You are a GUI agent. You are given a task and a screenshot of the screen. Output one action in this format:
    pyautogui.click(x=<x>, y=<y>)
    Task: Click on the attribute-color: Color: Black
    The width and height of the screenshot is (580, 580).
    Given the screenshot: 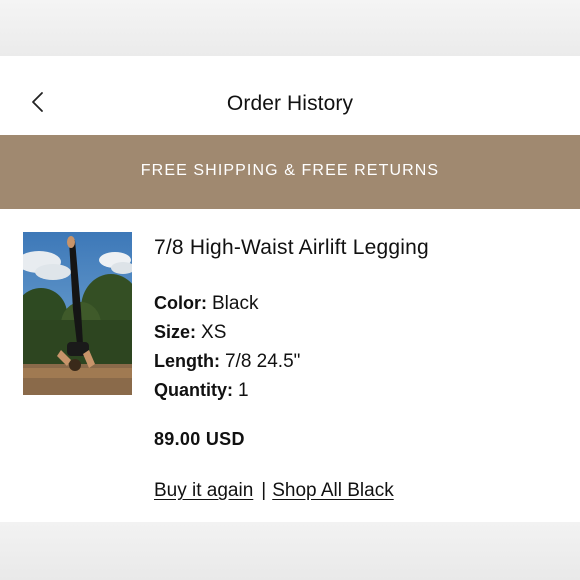 What is the action you would take?
    pyautogui.click(x=354, y=305)
    